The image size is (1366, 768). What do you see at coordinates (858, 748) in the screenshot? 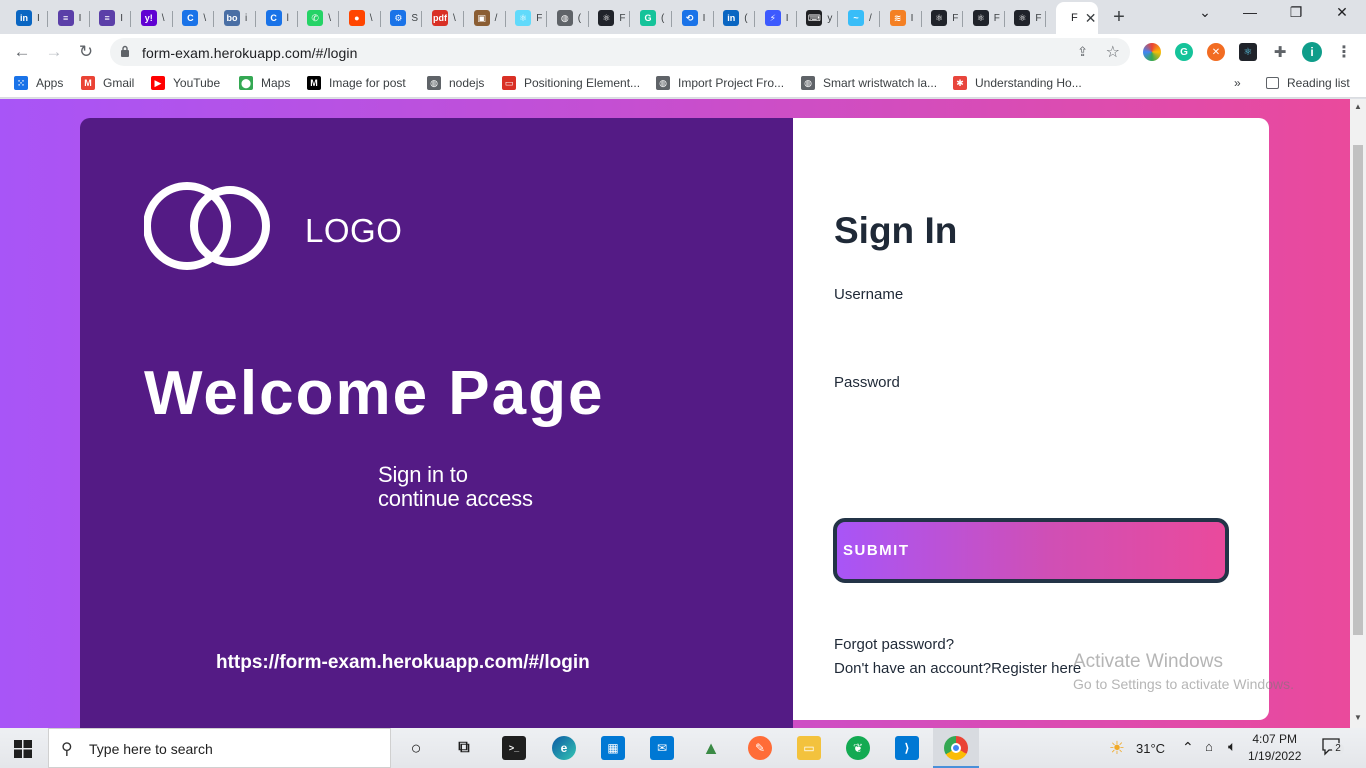
I see `mongodb-icon: ❦` at bounding box center [858, 748].